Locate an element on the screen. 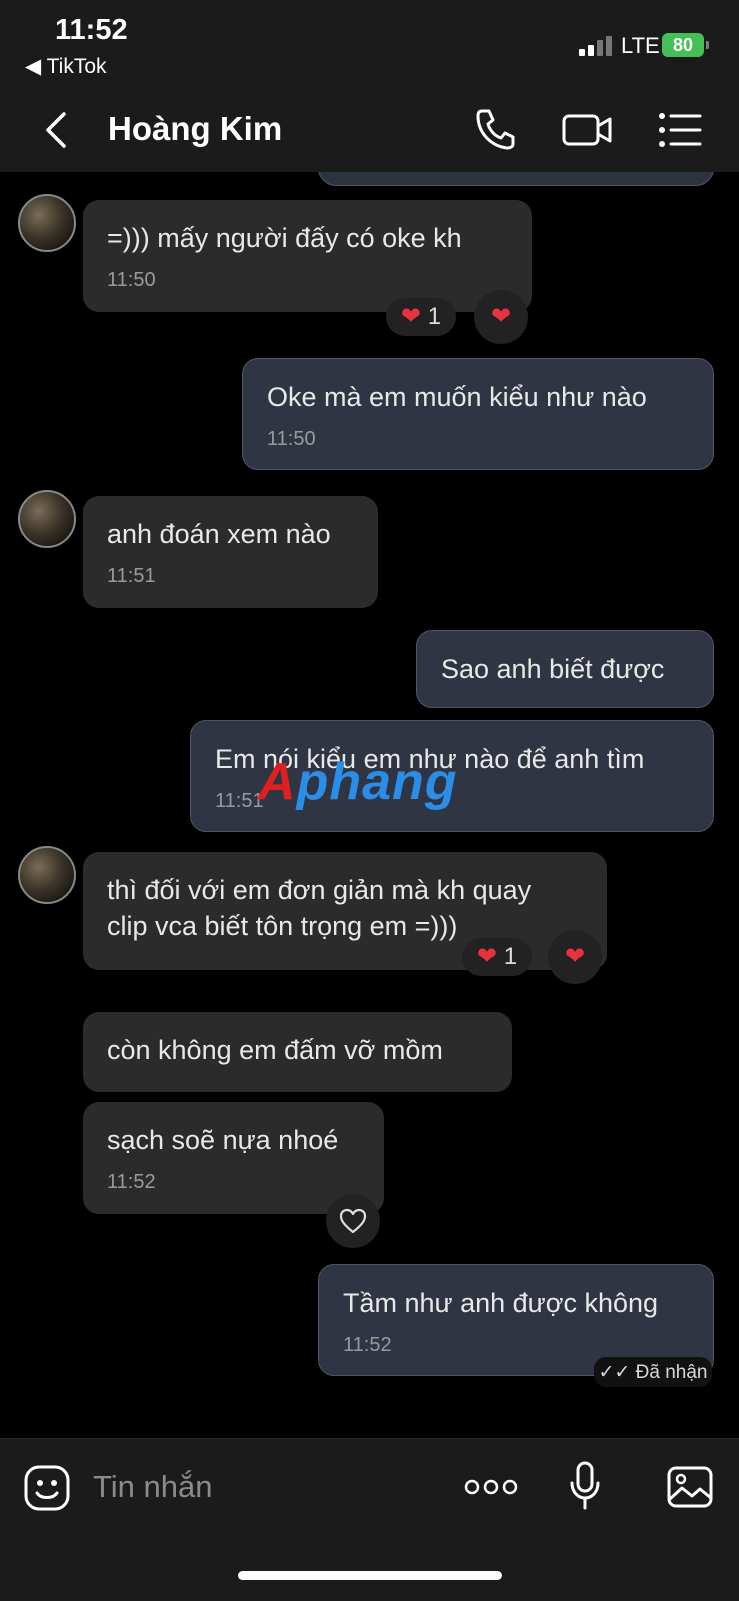 This screenshot has height=1601, width=739. message-text: Tầm như anh được không is located at coordinates (501, 1303).